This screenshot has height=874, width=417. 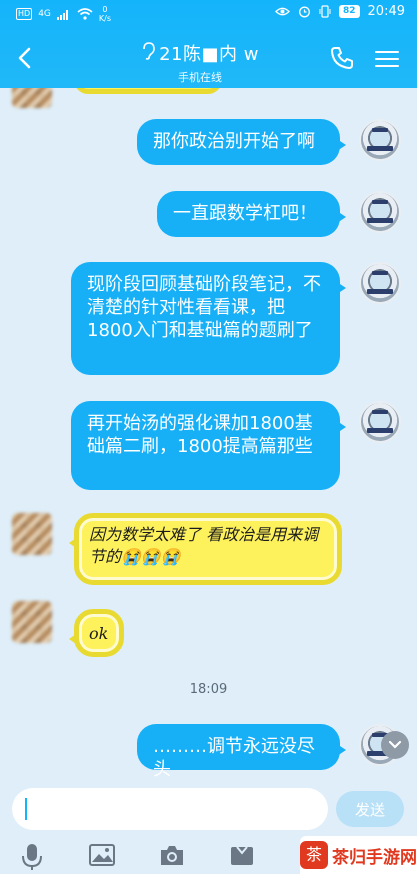 I want to click on chat-header: HD 4G 0 K/s 82 20:49 21陈■内 w 手机在线, so click(x=208, y=44).